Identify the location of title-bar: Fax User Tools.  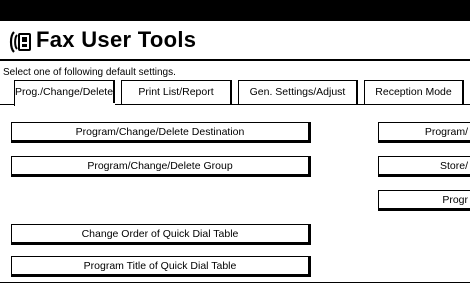
(235, 41).